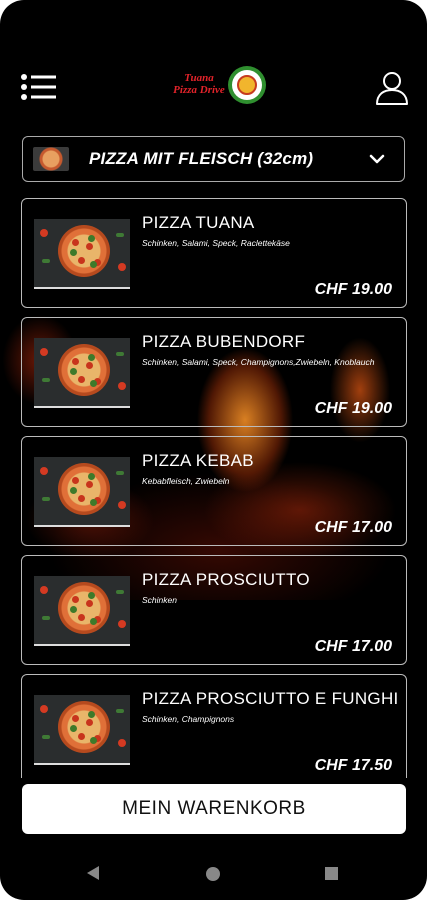 The width and height of the screenshot is (427, 900). What do you see at coordinates (93, 873) in the screenshot?
I see `back-icon` at bounding box center [93, 873].